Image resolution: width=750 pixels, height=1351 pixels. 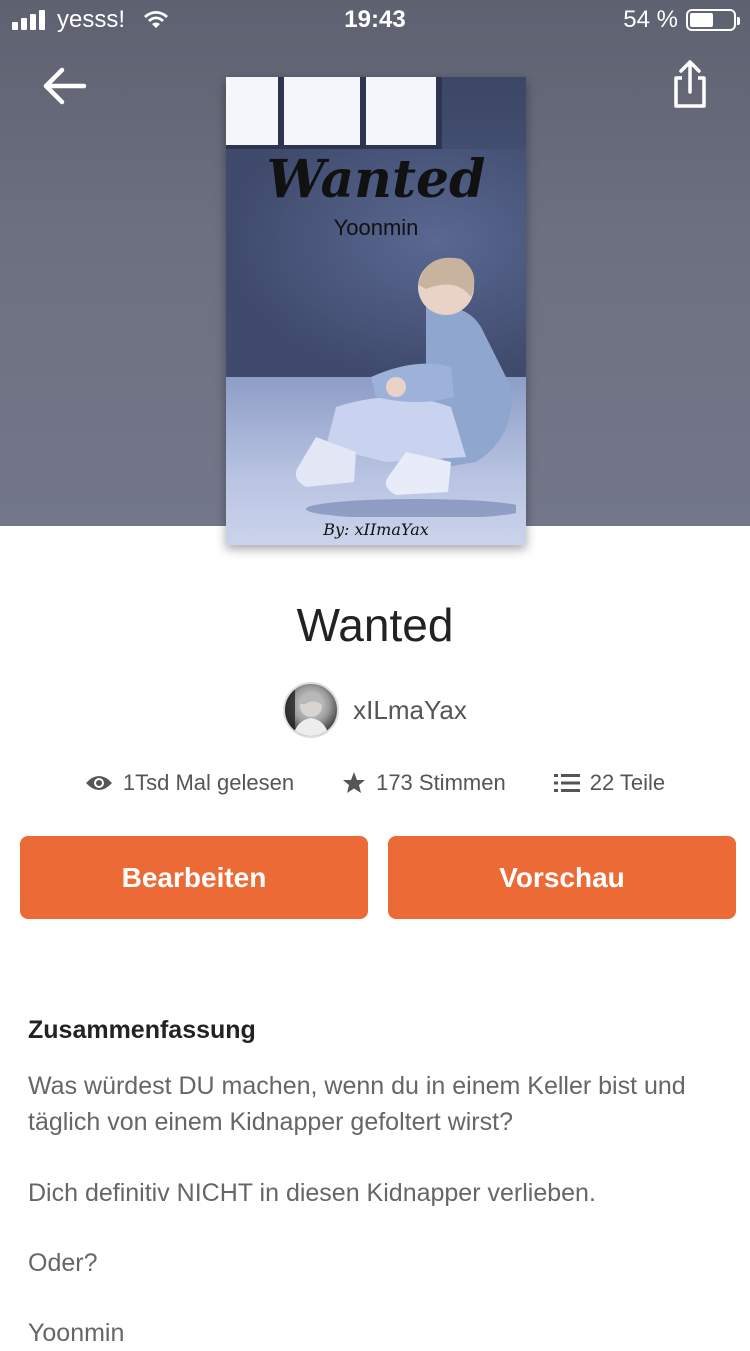 What do you see at coordinates (354, 782) in the screenshot?
I see `star-icon` at bounding box center [354, 782].